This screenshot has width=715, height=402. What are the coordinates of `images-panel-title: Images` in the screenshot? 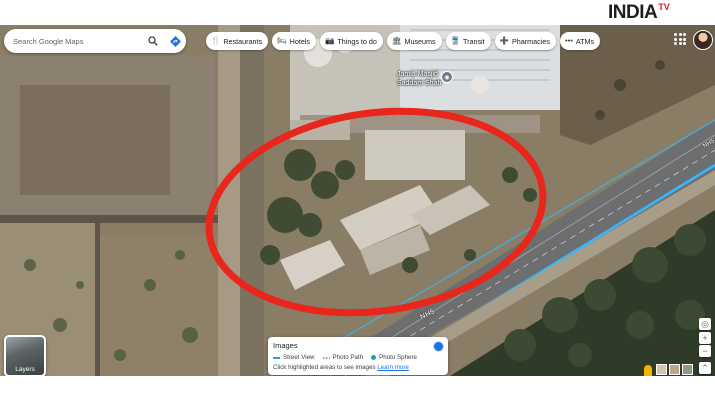 It's located at (285, 345).